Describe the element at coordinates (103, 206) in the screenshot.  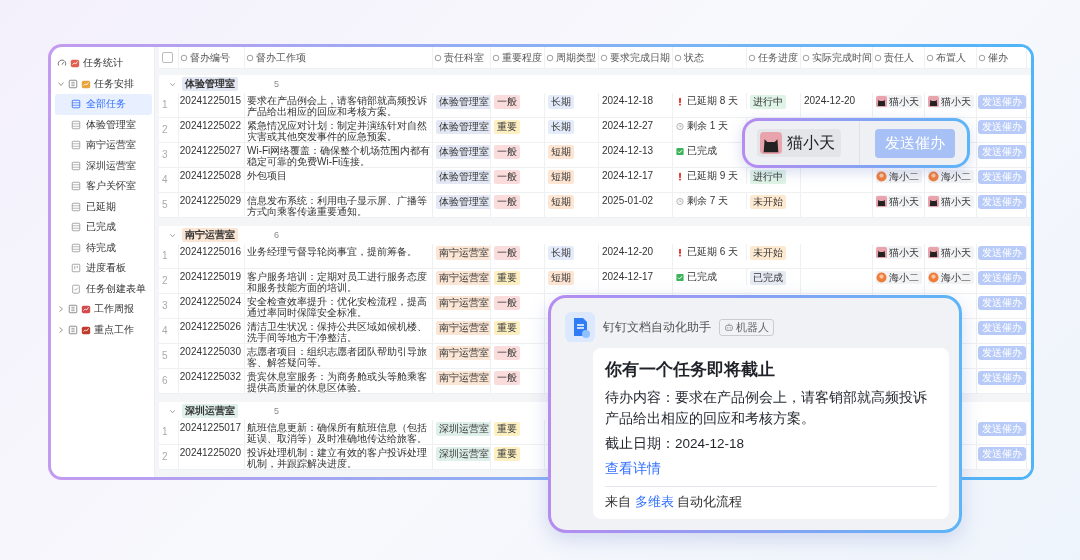
I see `sidebar-item: 已延期` at that location.